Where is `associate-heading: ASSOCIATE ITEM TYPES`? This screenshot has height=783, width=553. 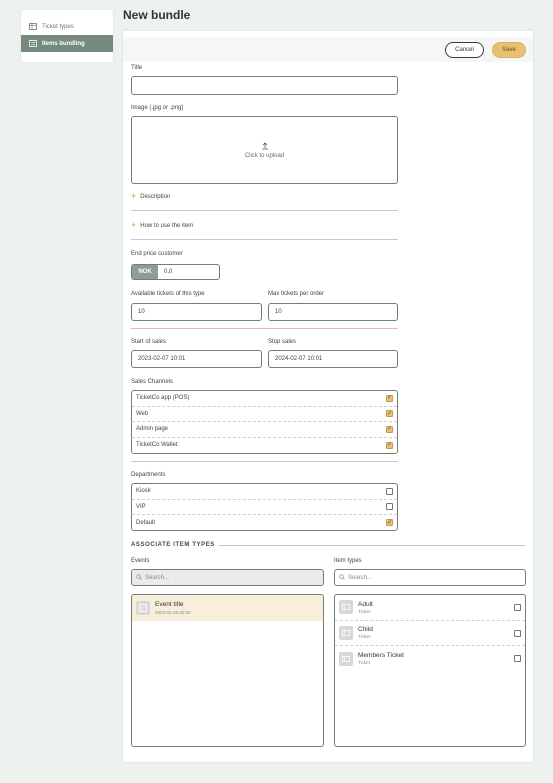 associate-heading: ASSOCIATE ITEM TYPES is located at coordinates (328, 545).